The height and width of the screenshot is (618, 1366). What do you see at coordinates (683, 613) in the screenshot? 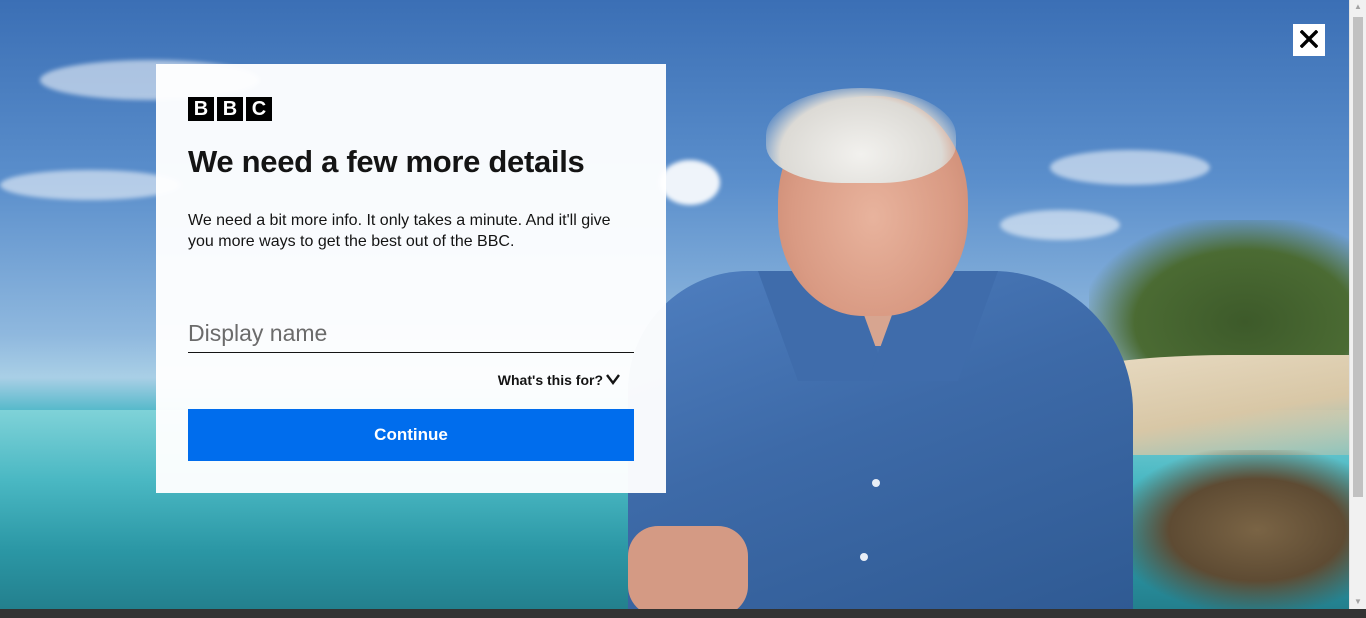
I see `bottom-bar` at bounding box center [683, 613].